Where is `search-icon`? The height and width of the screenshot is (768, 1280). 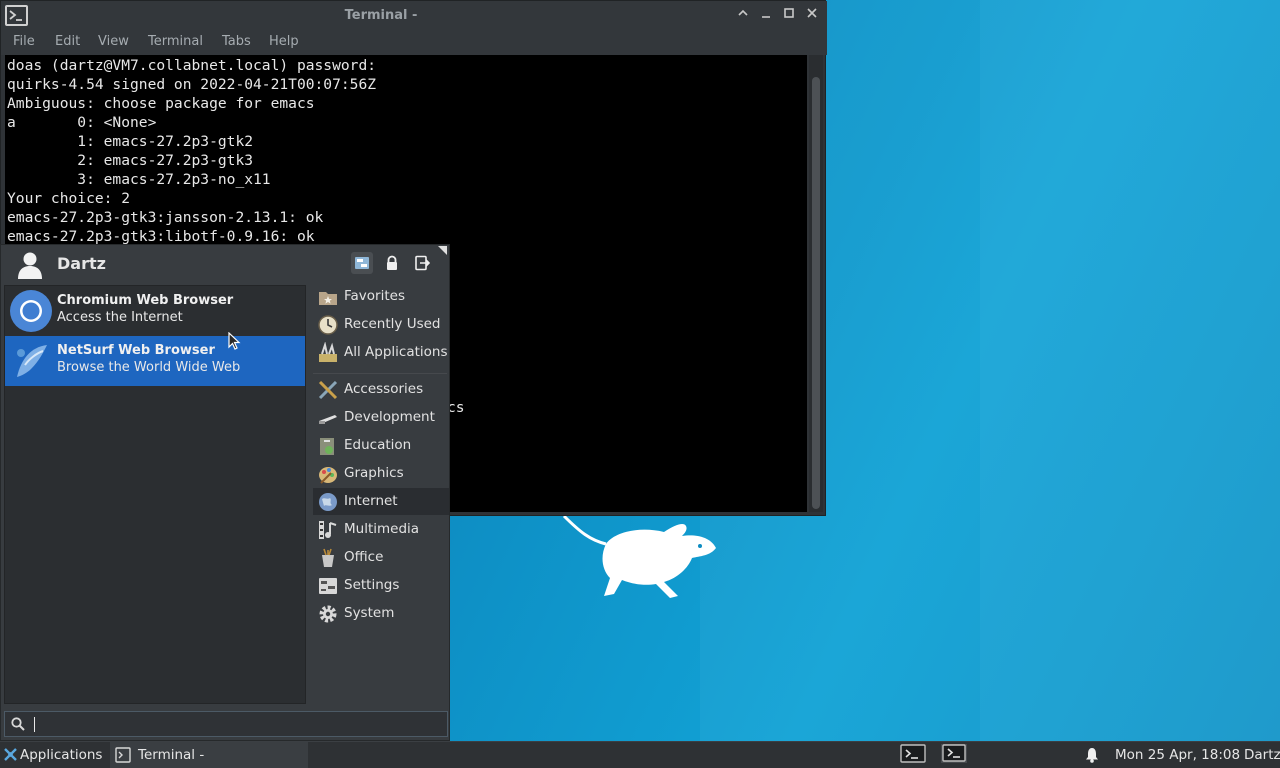 search-icon is located at coordinates (18, 724).